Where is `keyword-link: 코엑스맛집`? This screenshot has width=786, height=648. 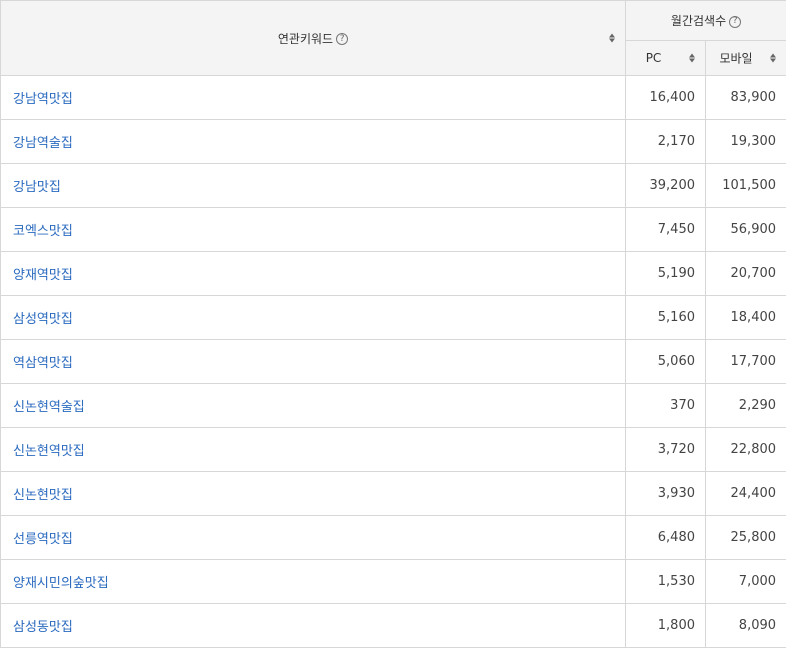 keyword-link: 코엑스맛집 is located at coordinates (43, 231).